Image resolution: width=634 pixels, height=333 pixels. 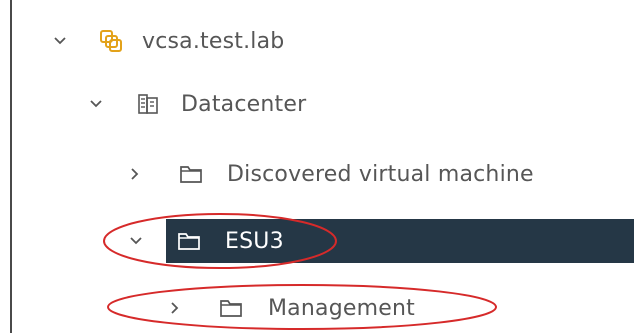 What do you see at coordinates (380, 174) in the screenshot?
I see `tree-node-label: Discovered virtual machine` at bounding box center [380, 174].